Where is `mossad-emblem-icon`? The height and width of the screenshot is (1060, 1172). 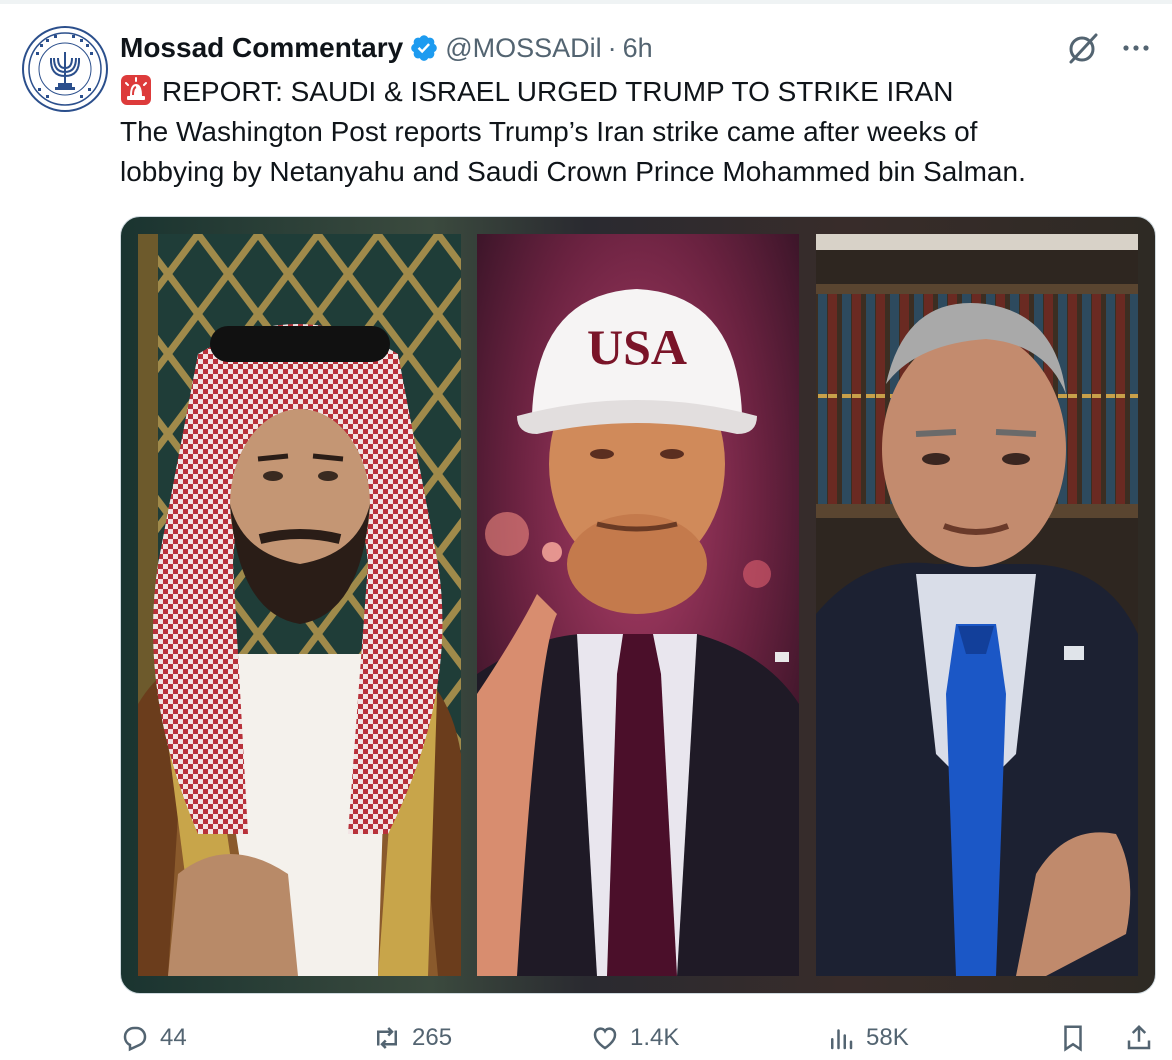
mossad-emblem-icon is located at coordinates (65, 69).